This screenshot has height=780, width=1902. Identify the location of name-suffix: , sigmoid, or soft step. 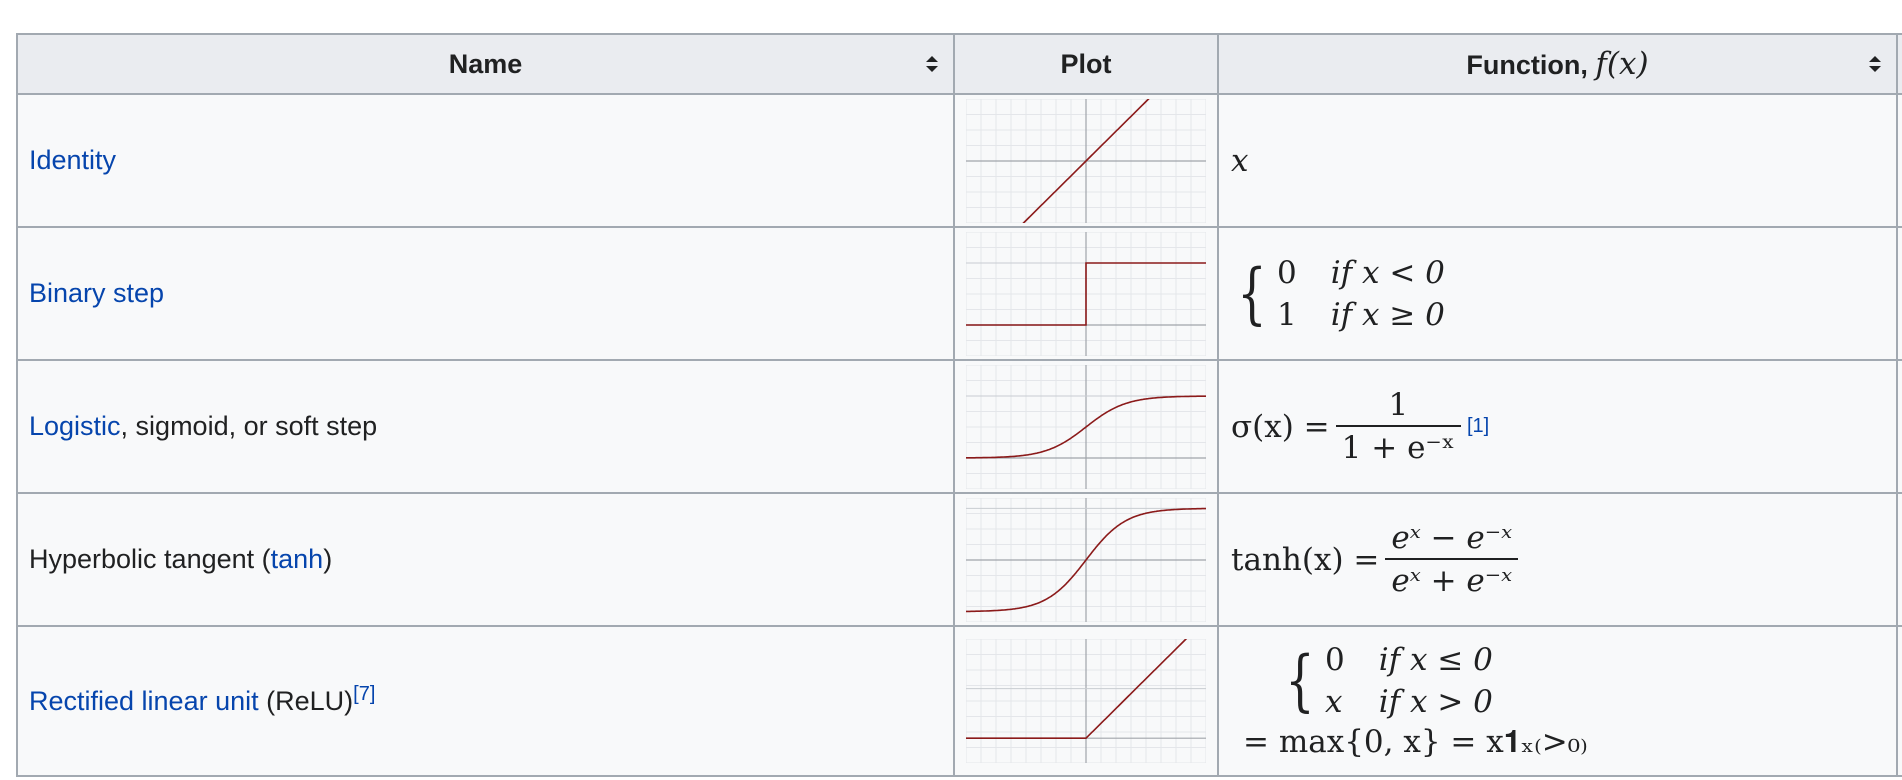
(249, 426).